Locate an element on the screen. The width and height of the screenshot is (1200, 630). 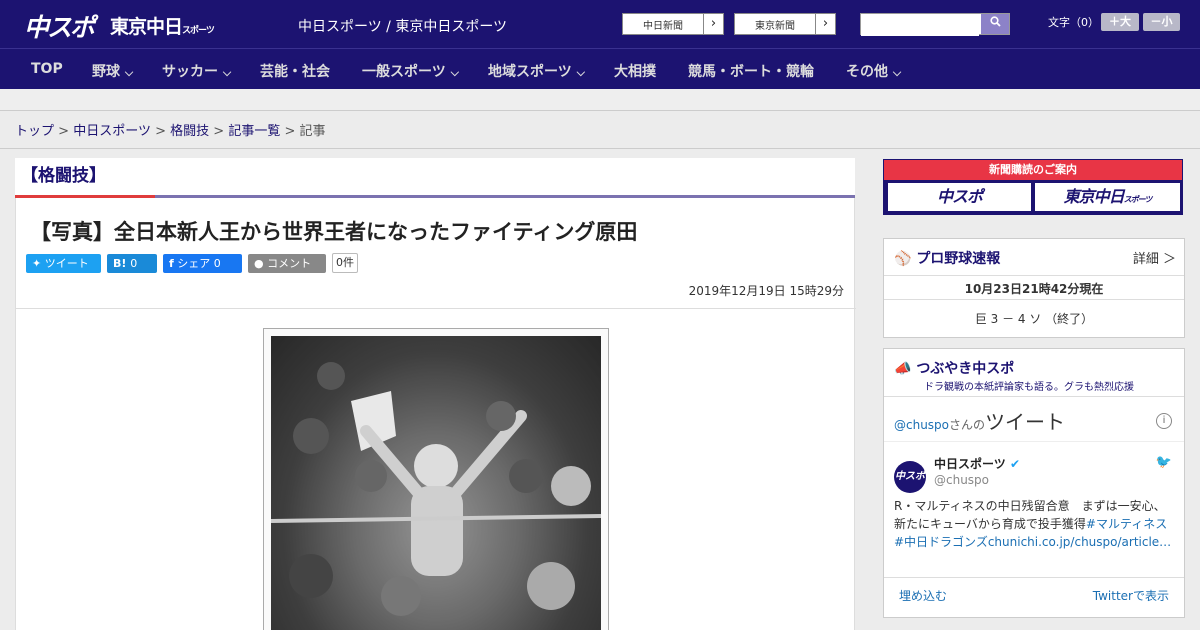
breadcrumb: トップ > 中日スポーツ > 格闘技 > 記事一覧 > 記事 is located at coordinates (170, 129).